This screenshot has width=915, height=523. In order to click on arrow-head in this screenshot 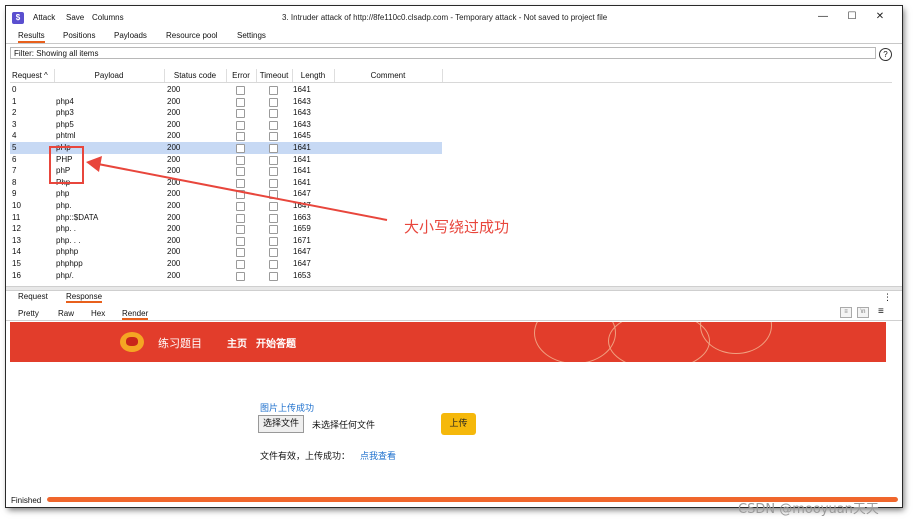, I will do `click(94, 164)`.